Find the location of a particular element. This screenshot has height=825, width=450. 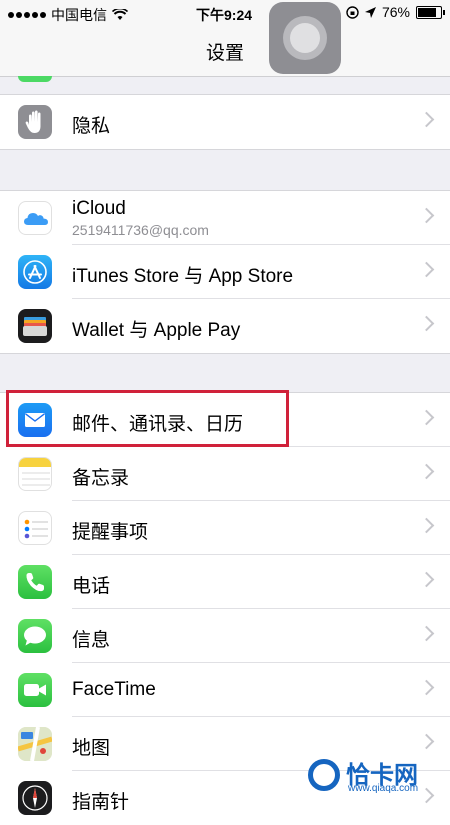

settings-row-wallet: Wallet 与 Apple Pay is located at coordinates (225, 326).